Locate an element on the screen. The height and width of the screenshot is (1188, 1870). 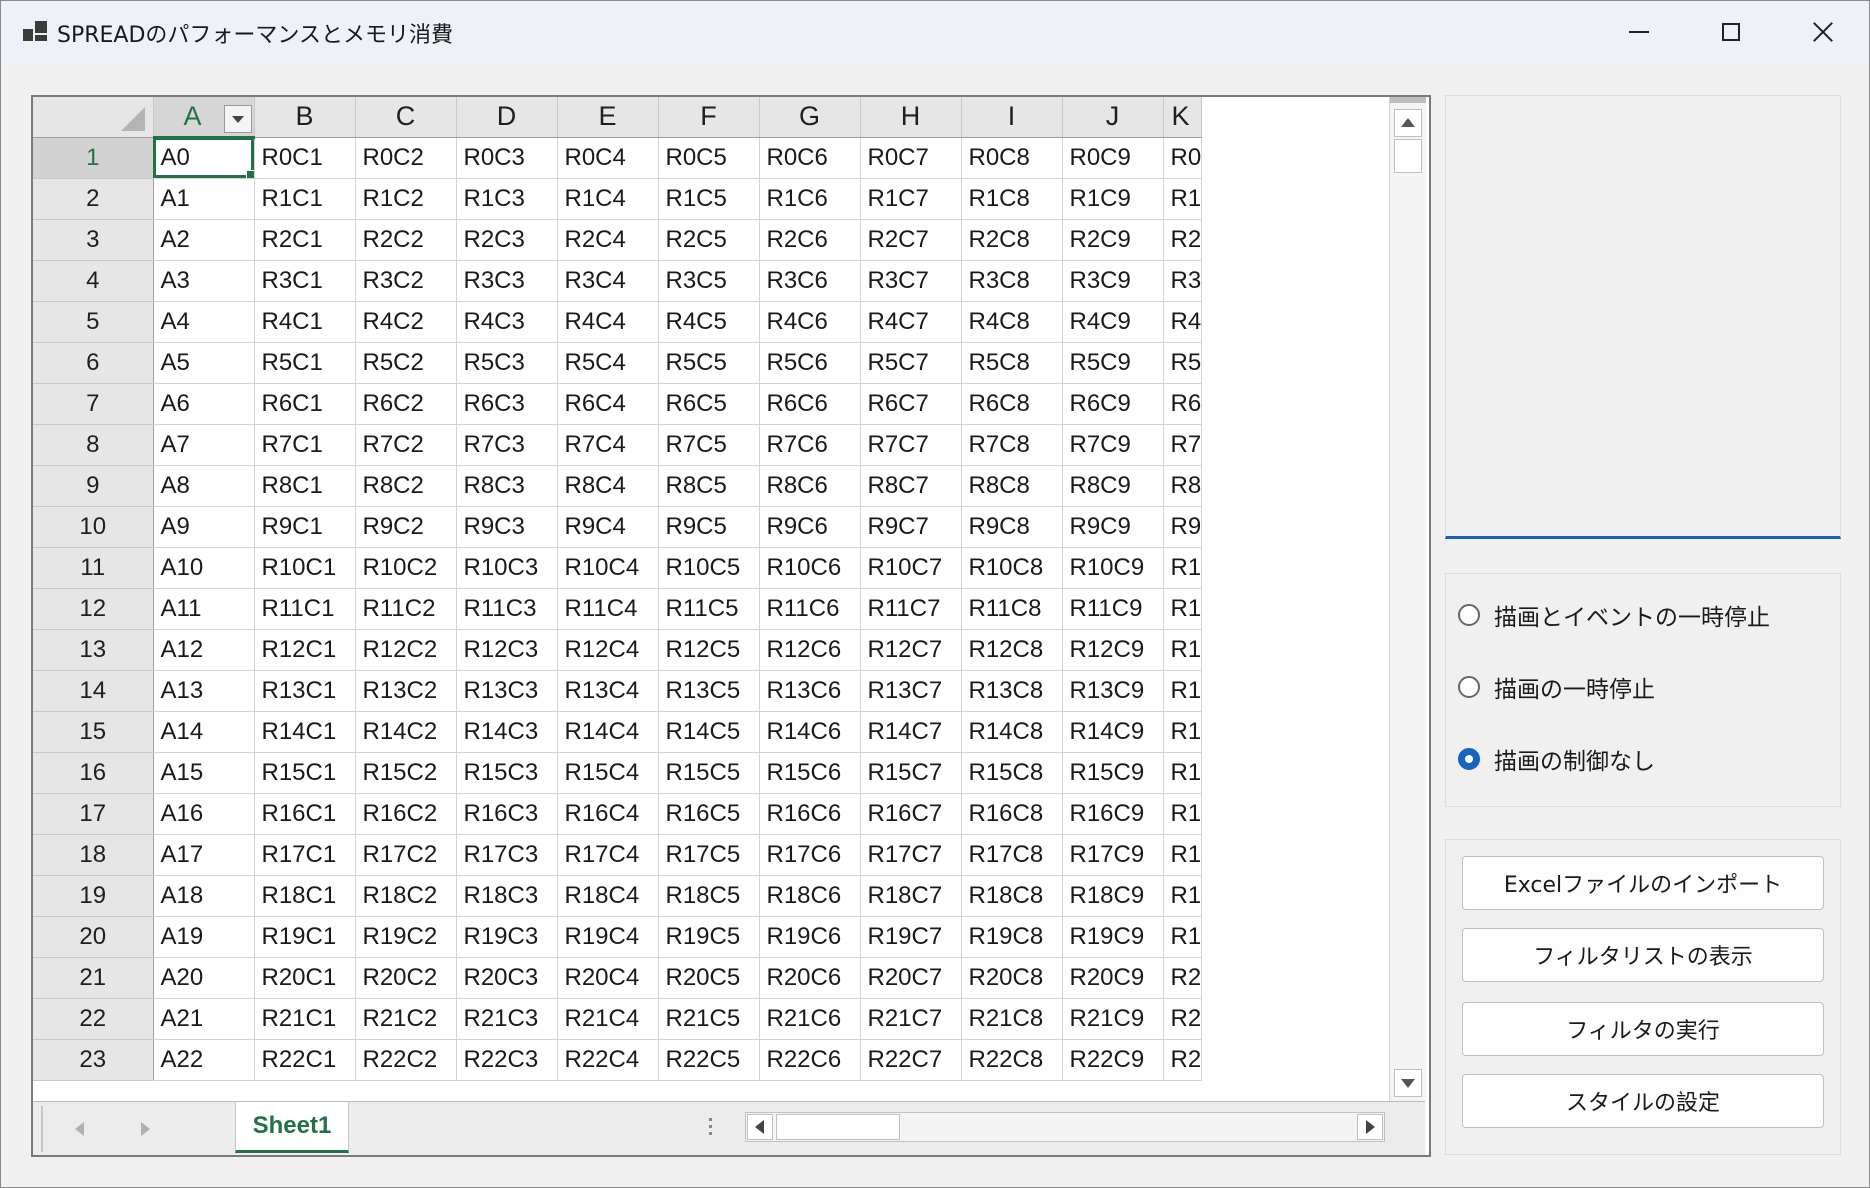
grid-cell: R3C9 is located at coordinates (1113, 281).